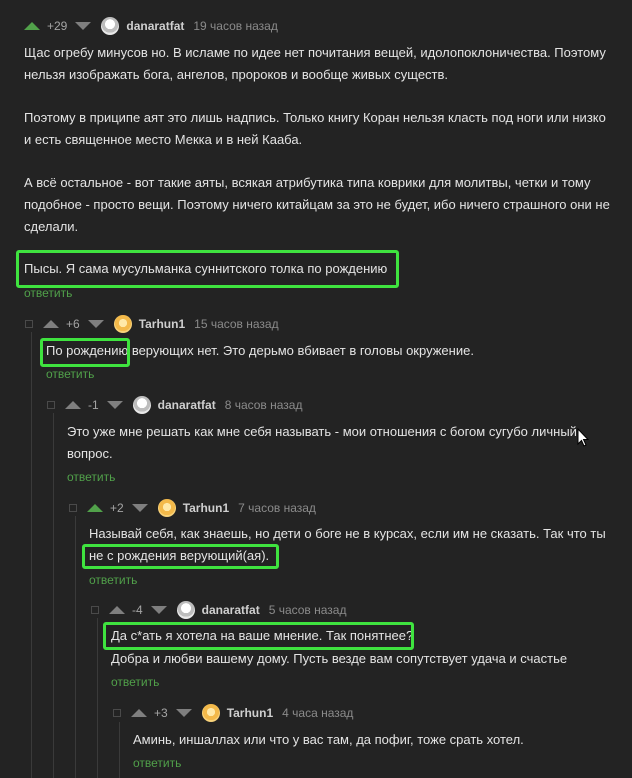  Describe the element at coordinates (137, 610) in the screenshot. I see `comment-rating: -4` at that location.